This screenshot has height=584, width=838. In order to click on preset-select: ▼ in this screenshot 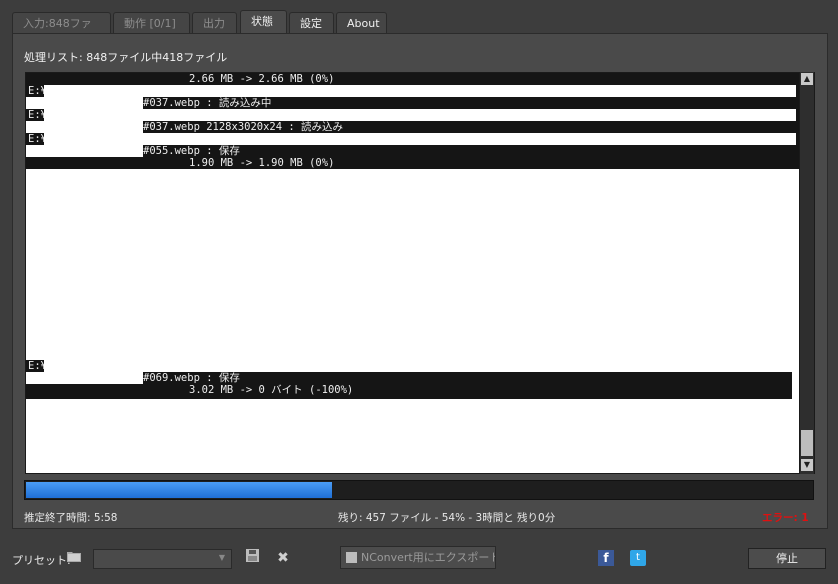, I will do `click(162, 559)`.